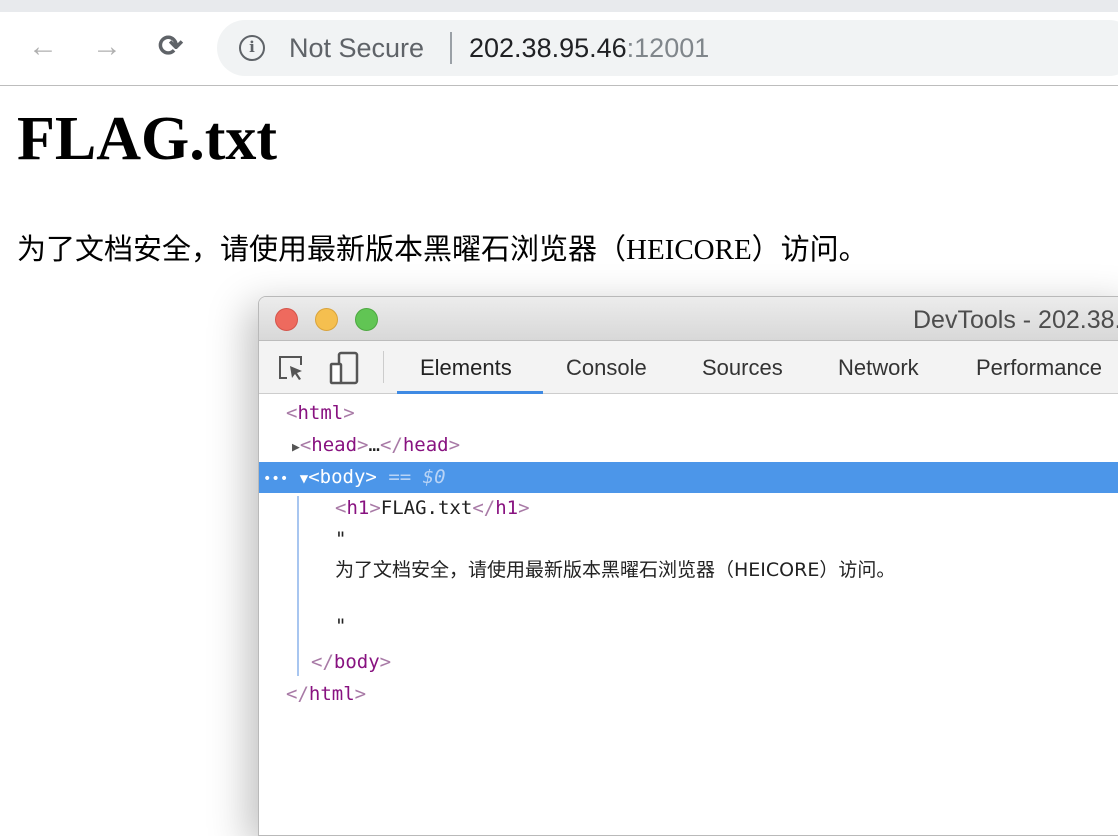 The image size is (1118, 836). I want to click on devtools-titlebar: DevTools - 202.38.95.46:12001, so click(688, 319).